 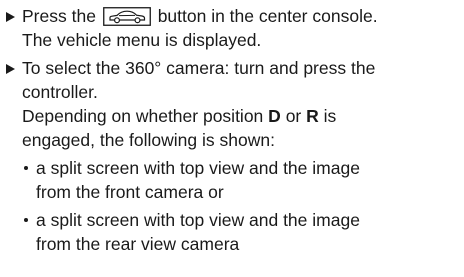 I want to click on bullet-2-line-2: from the rear view camera, so click(x=138, y=244).